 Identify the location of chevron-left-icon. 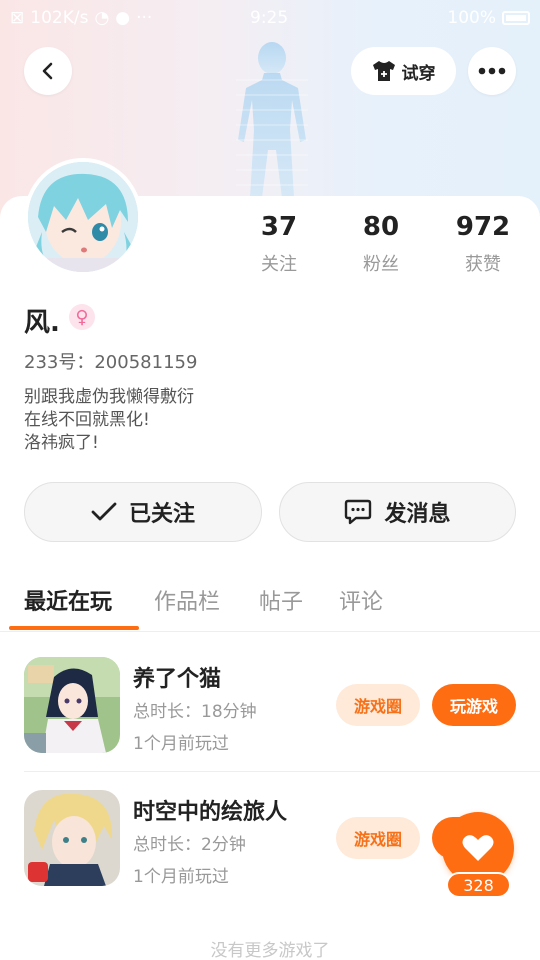
(47, 71).